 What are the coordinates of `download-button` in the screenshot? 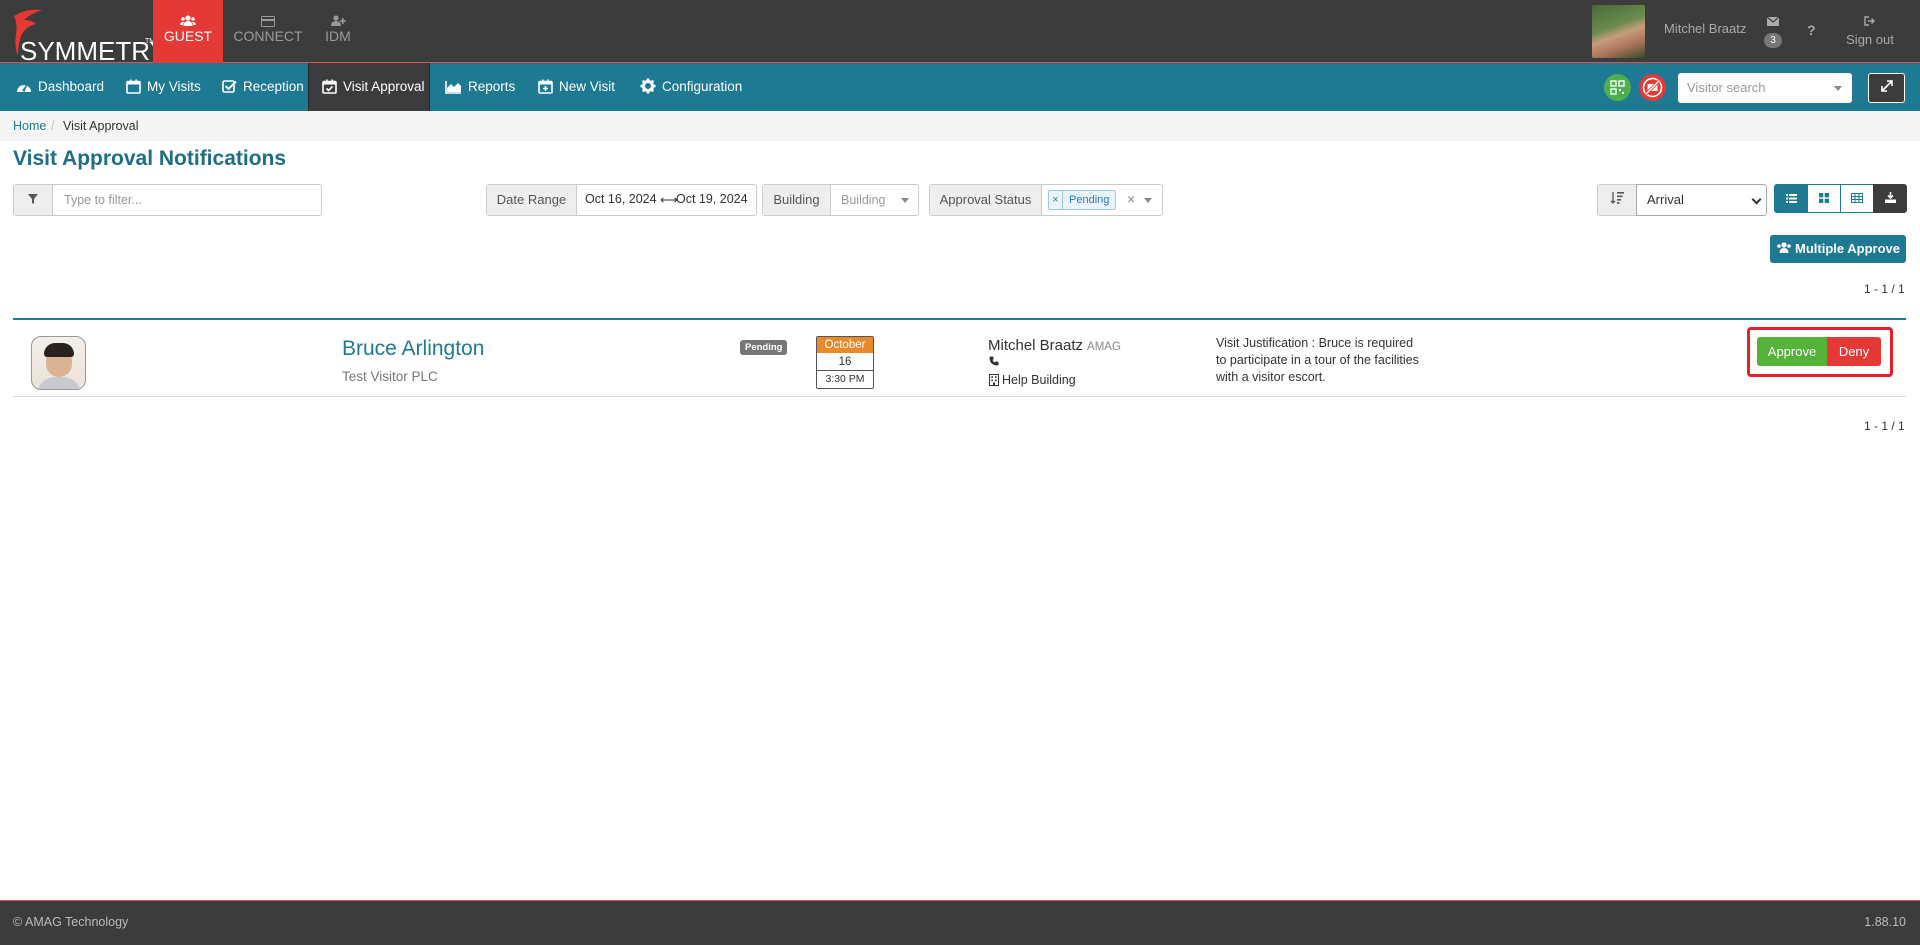 It's located at (1890, 198).